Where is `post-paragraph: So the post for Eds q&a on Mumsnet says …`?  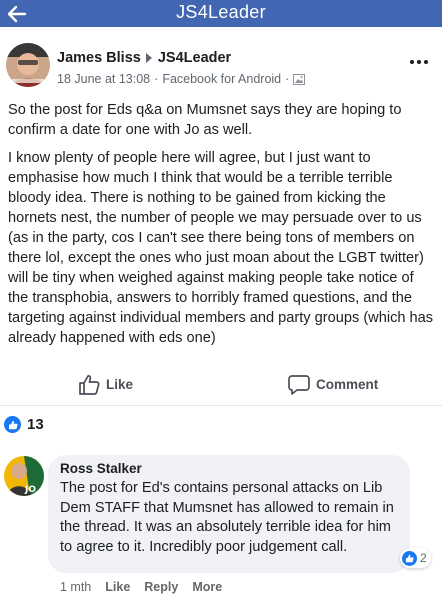
post-paragraph: So the post for Eds q&a on Mumsnet says … is located at coordinates (205, 120).